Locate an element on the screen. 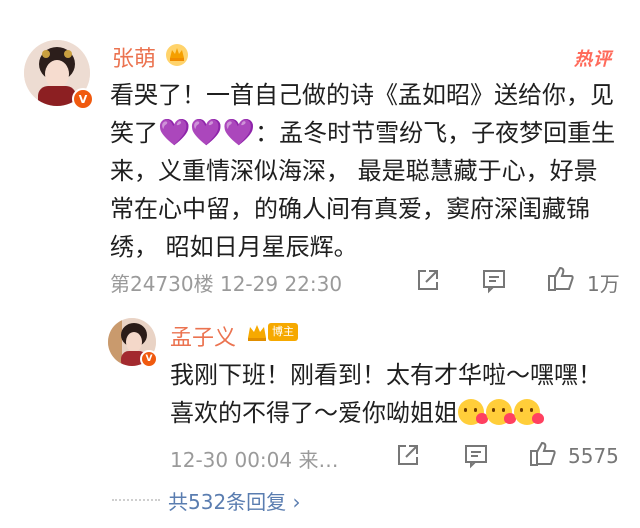 The height and width of the screenshot is (528, 640). more-replies-link: 共532条回复 › is located at coordinates (234, 500).